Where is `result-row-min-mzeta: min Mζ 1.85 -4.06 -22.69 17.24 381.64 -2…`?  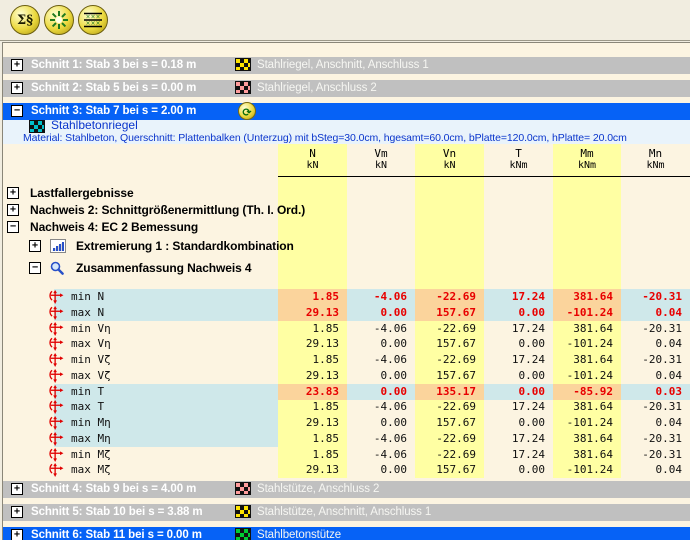
result-row-min-mzeta: min Mζ 1.85 -4.06 -22.69 17.24 381.64 -2… is located at coordinates (345, 455).